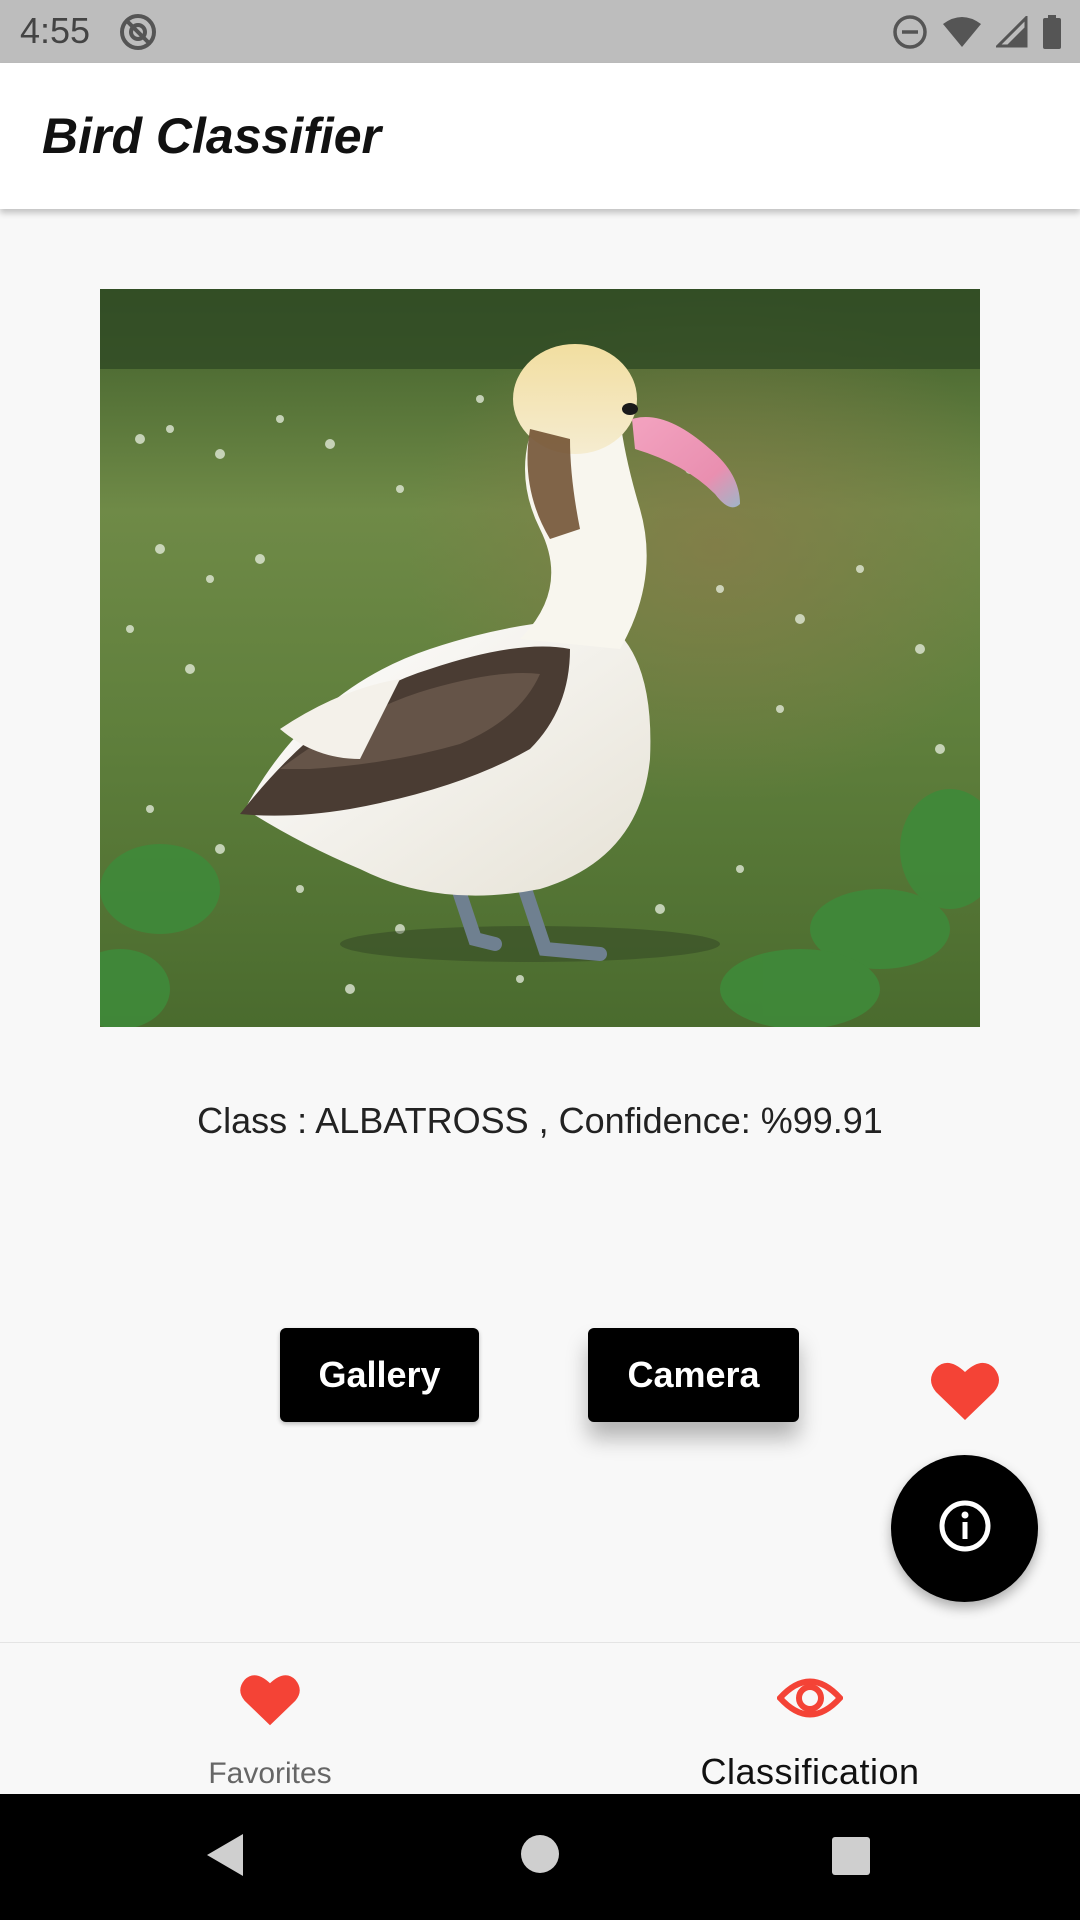 Image resolution: width=1080 pixels, height=1920 pixels. I want to click on back-icon, so click(225, 1857).